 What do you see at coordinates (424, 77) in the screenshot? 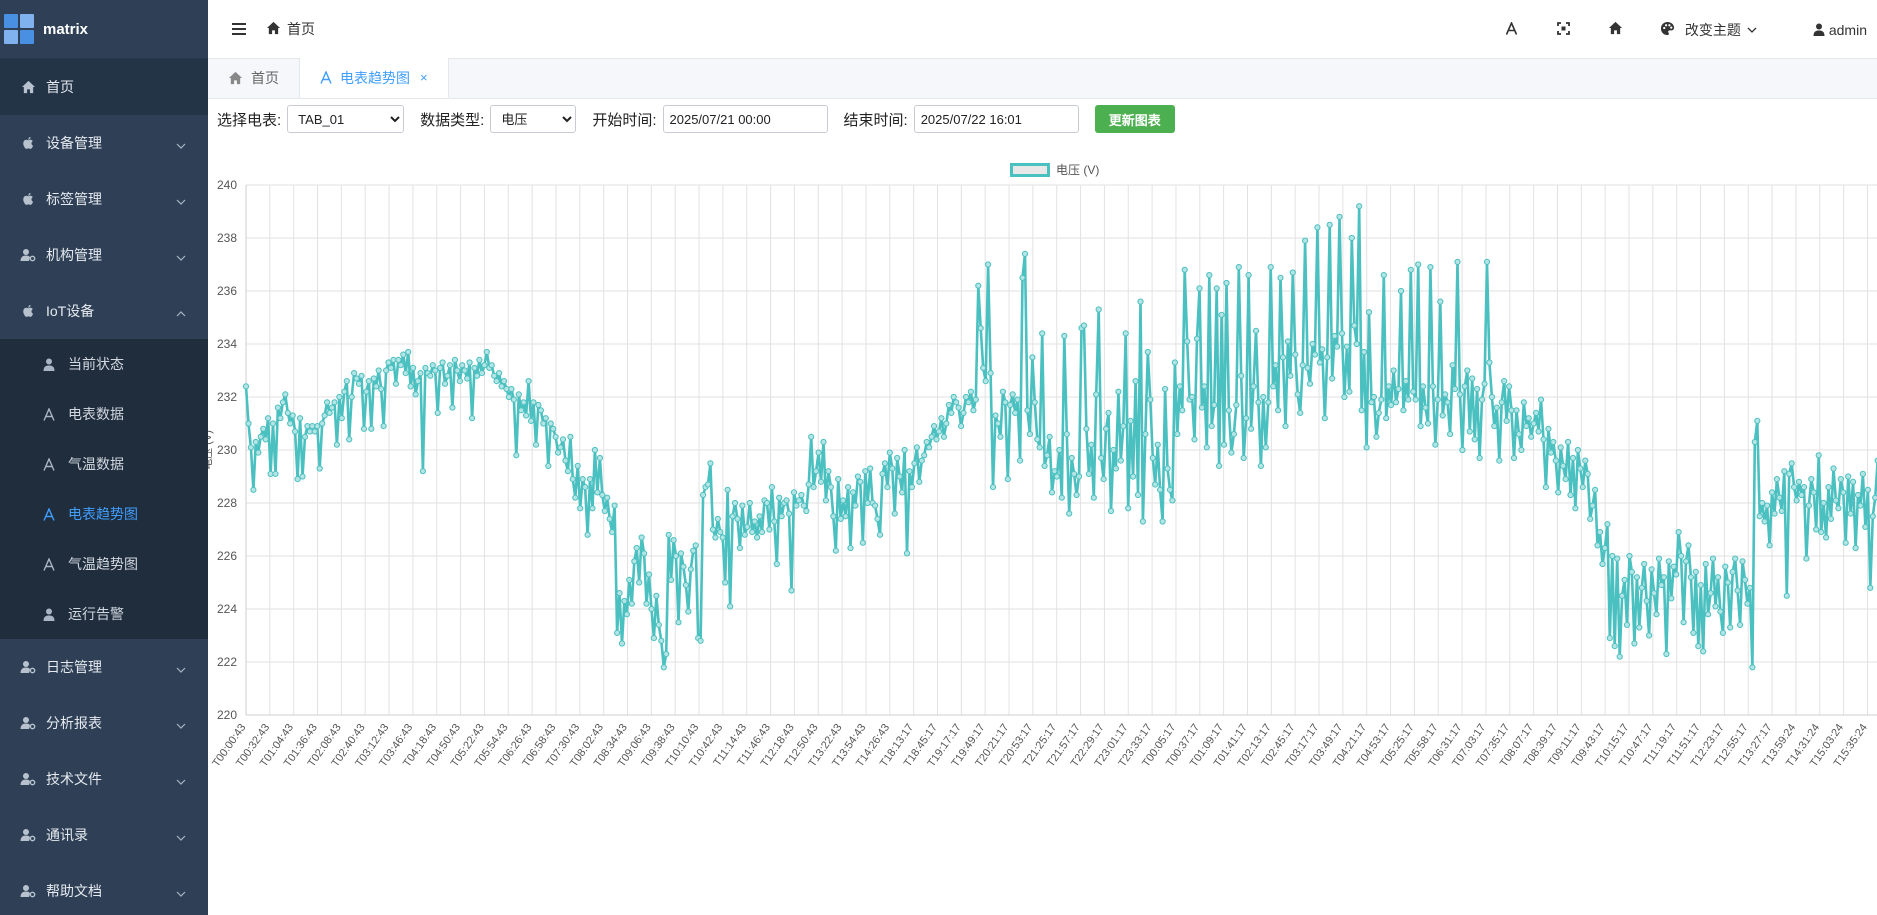
I see `close-icon: ×` at bounding box center [424, 77].